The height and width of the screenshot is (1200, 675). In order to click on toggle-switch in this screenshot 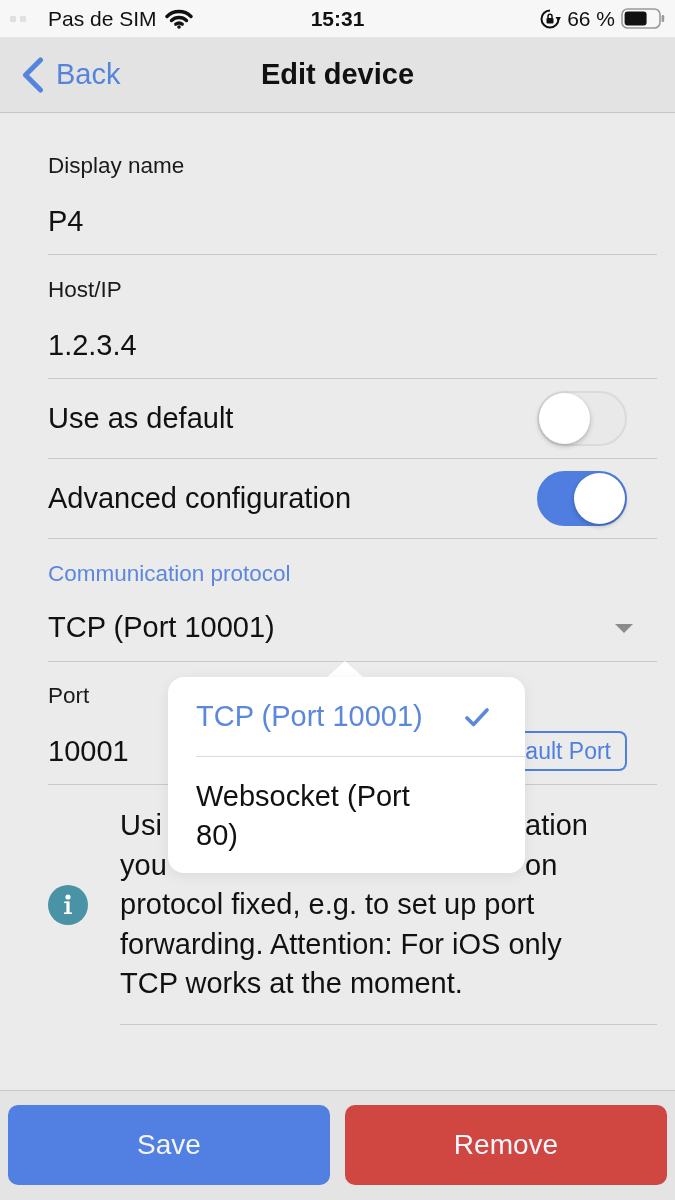, I will do `click(582, 498)`.